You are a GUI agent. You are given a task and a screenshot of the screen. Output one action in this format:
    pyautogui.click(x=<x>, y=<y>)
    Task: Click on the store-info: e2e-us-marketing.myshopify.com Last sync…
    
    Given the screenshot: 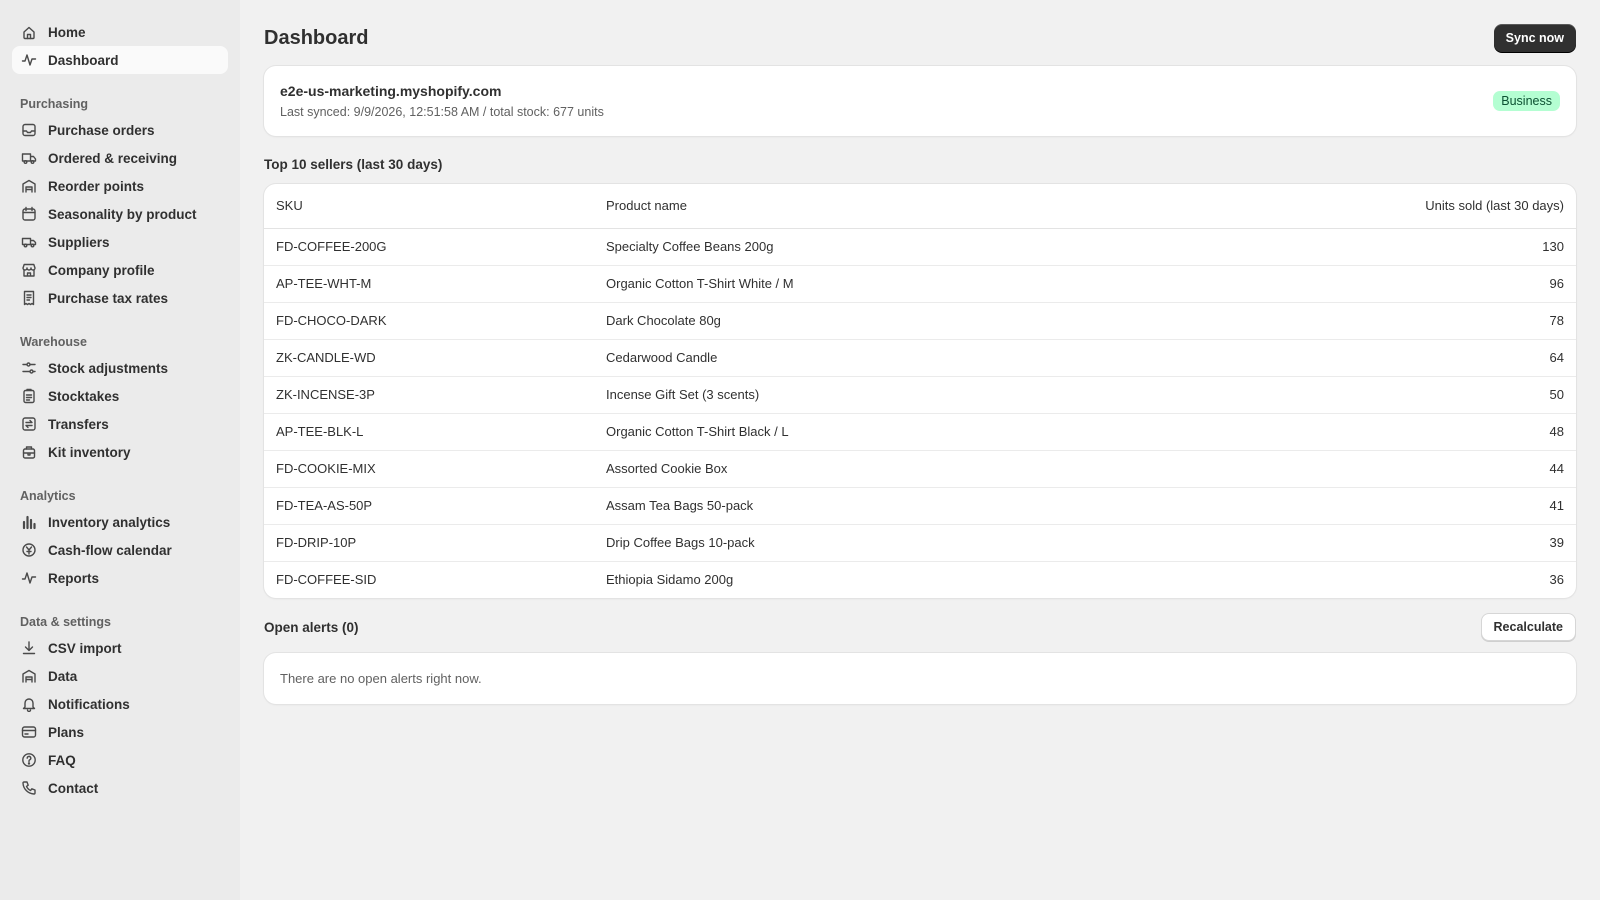 What is the action you would take?
    pyautogui.click(x=442, y=101)
    